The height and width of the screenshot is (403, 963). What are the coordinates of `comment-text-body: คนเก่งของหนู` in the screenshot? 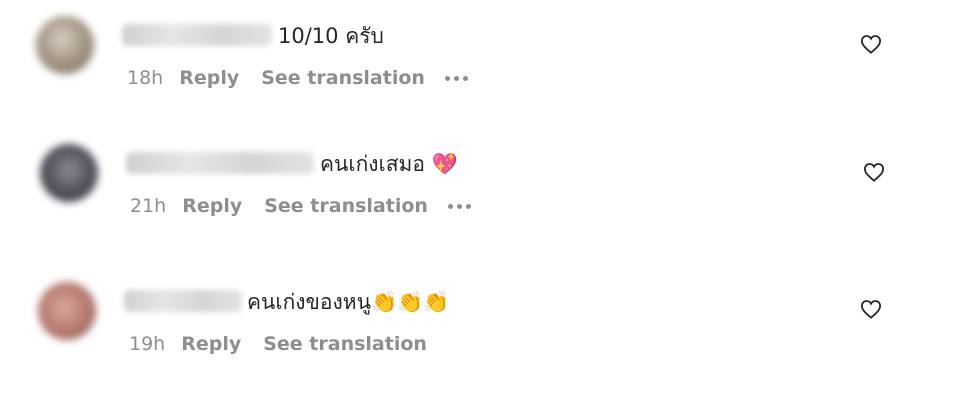 It's located at (309, 302).